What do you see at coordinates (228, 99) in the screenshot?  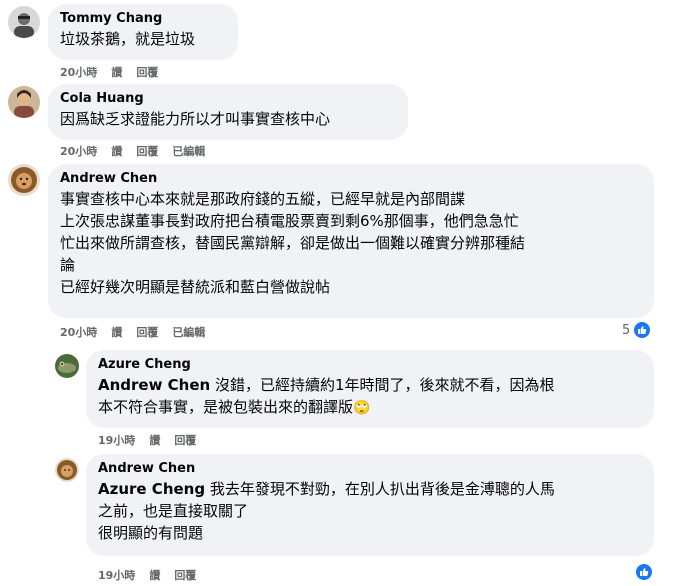 I see `comment-author: Cola Huang` at bounding box center [228, 99].